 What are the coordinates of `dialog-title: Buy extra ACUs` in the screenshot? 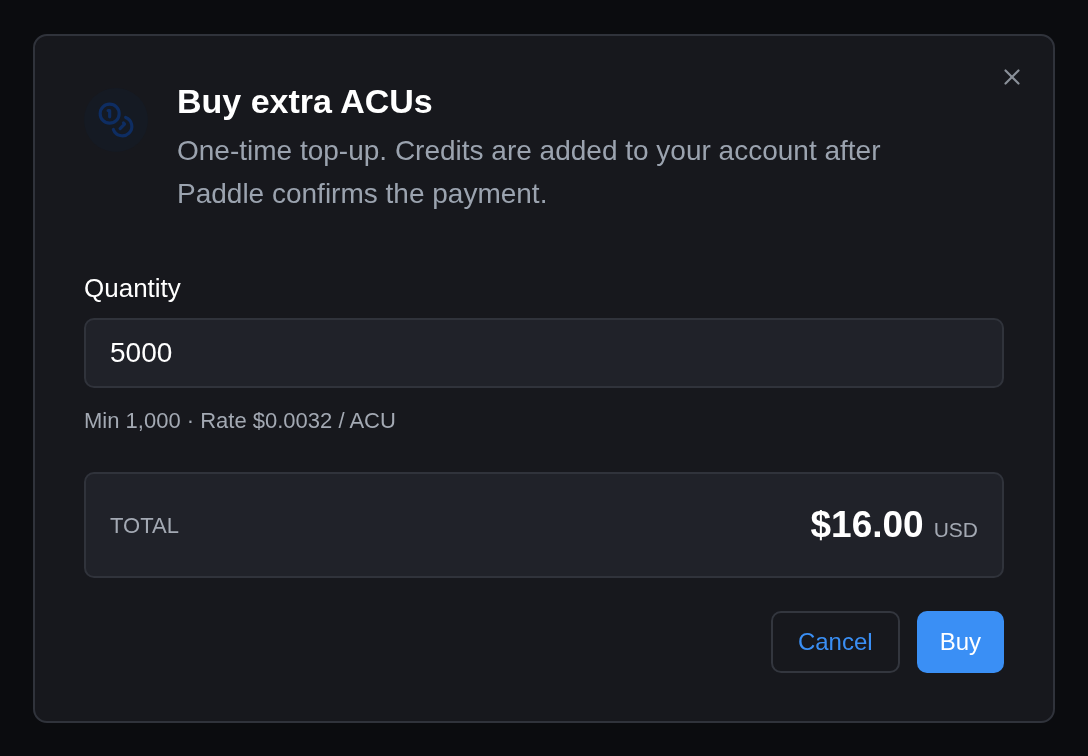 It's located at (305, 101).